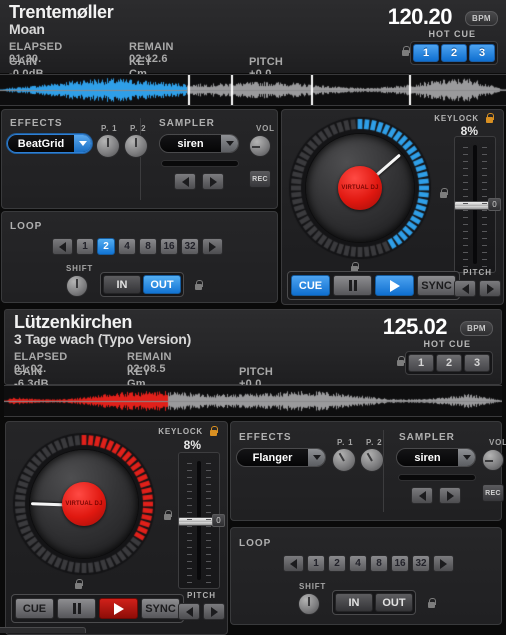 The image size is (506, 635). I want to click on jog-wheel-a: VIRTUAL DJ, so click(360, 188).